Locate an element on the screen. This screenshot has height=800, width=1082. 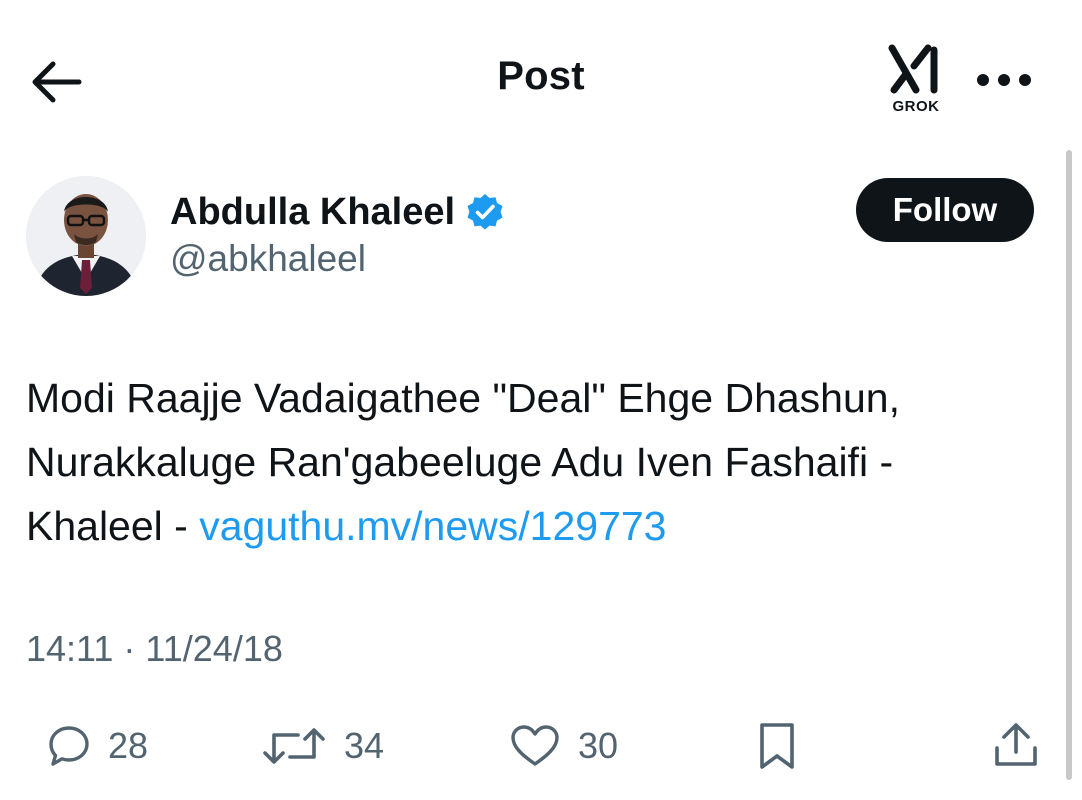
grok-button: GROK is located at coordinates (916, 81).